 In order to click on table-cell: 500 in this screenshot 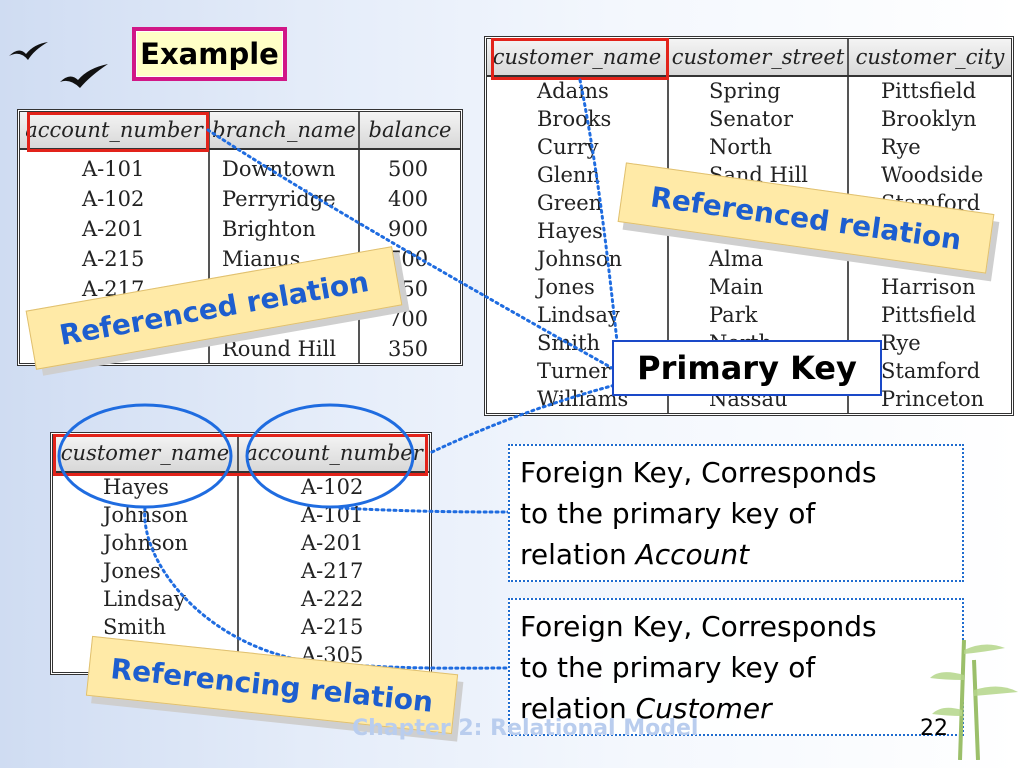, I will do `click(408, 169)`.